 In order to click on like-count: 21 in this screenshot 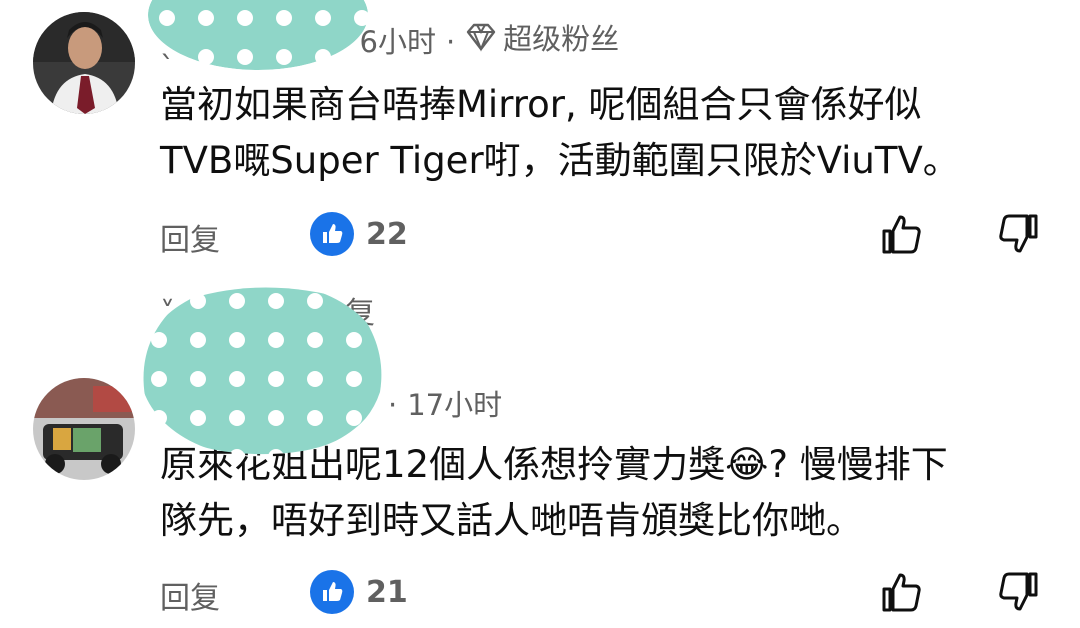, I will do `click(387, 592)`.